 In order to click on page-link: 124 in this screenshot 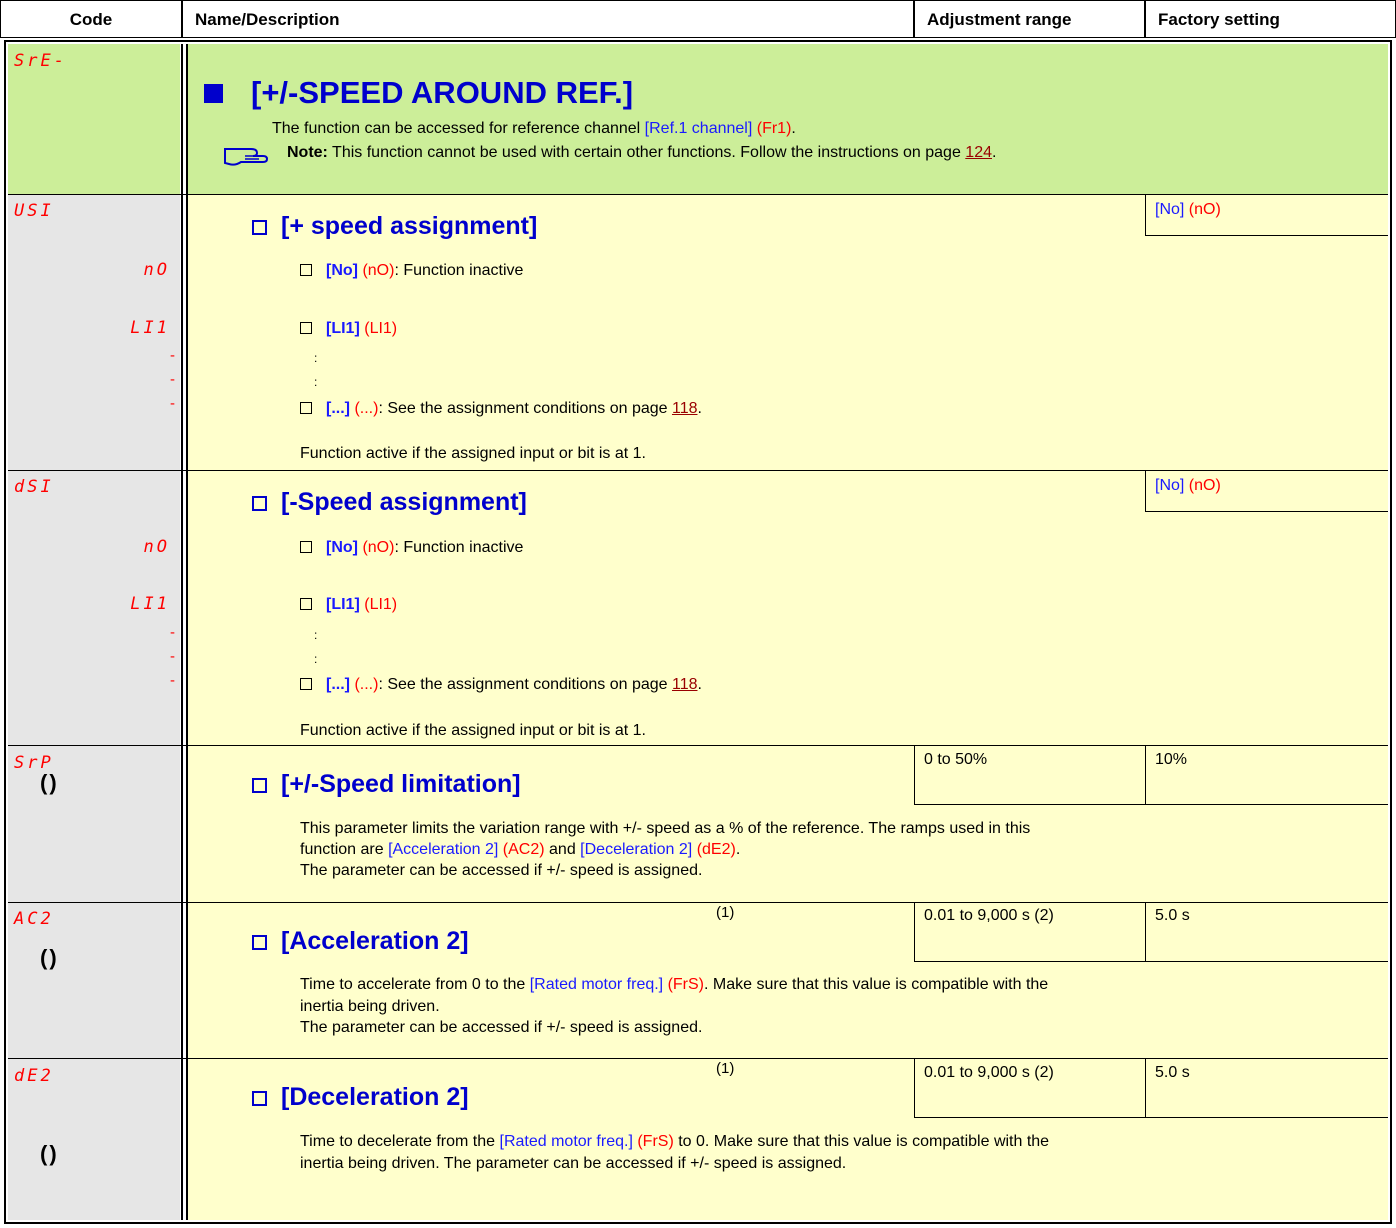, I will do `click(978, 152)`.